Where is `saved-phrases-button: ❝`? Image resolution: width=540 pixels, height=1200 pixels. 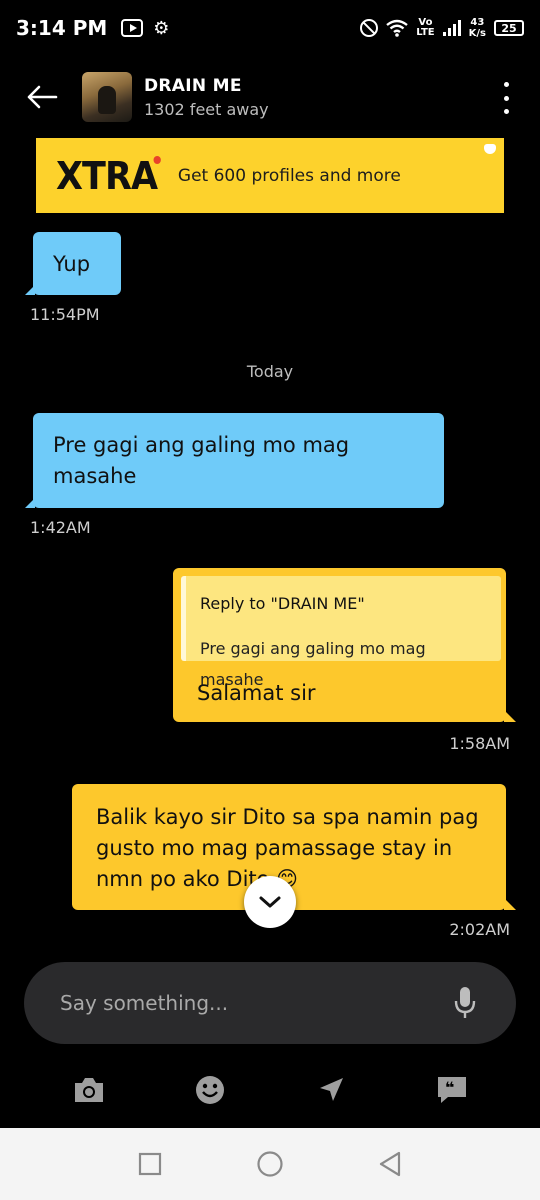 saved-phrases-button: ❝ is located at coordinates (452, 1090).